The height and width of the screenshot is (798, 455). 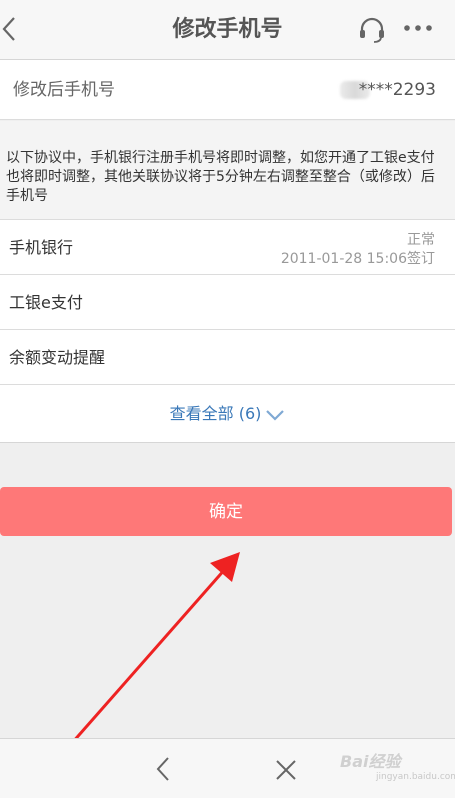 What do you see at coordinates (421, 240) in the screenshot?
I see `agreement-status: 正常` at bounding box center [421, 240].